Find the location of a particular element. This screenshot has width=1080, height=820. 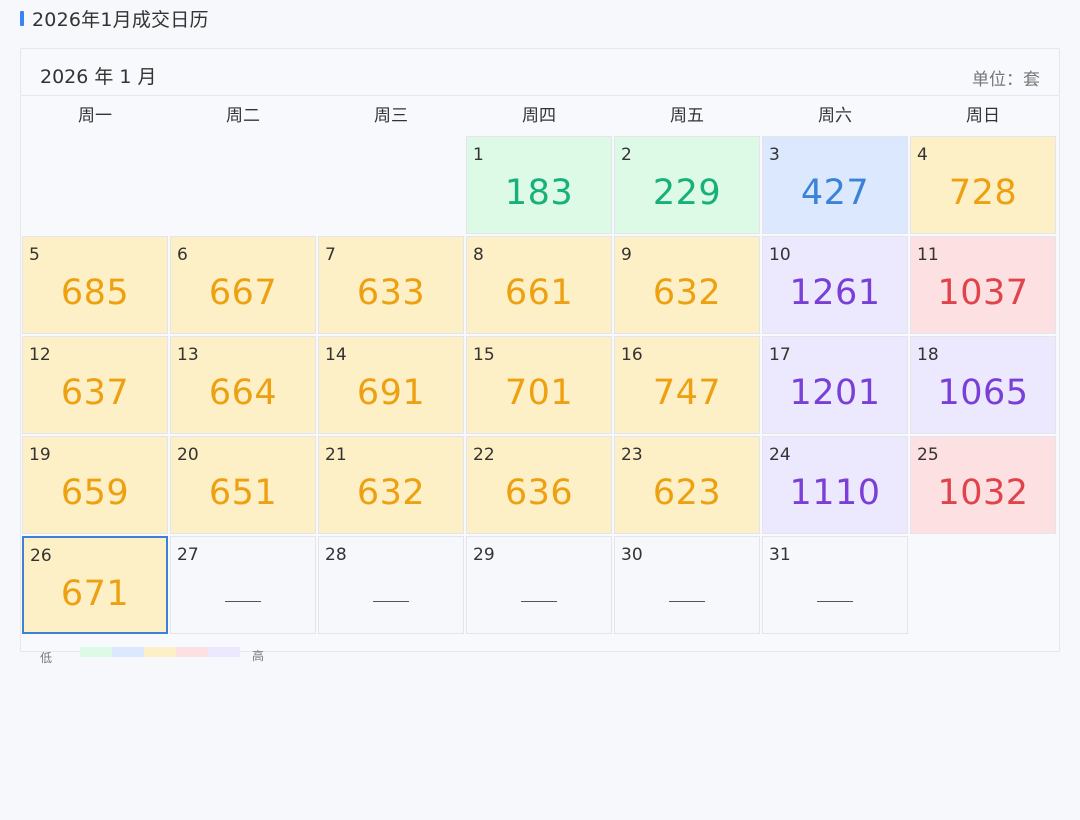

day-number: 22 is located at coordinates (484, 455).